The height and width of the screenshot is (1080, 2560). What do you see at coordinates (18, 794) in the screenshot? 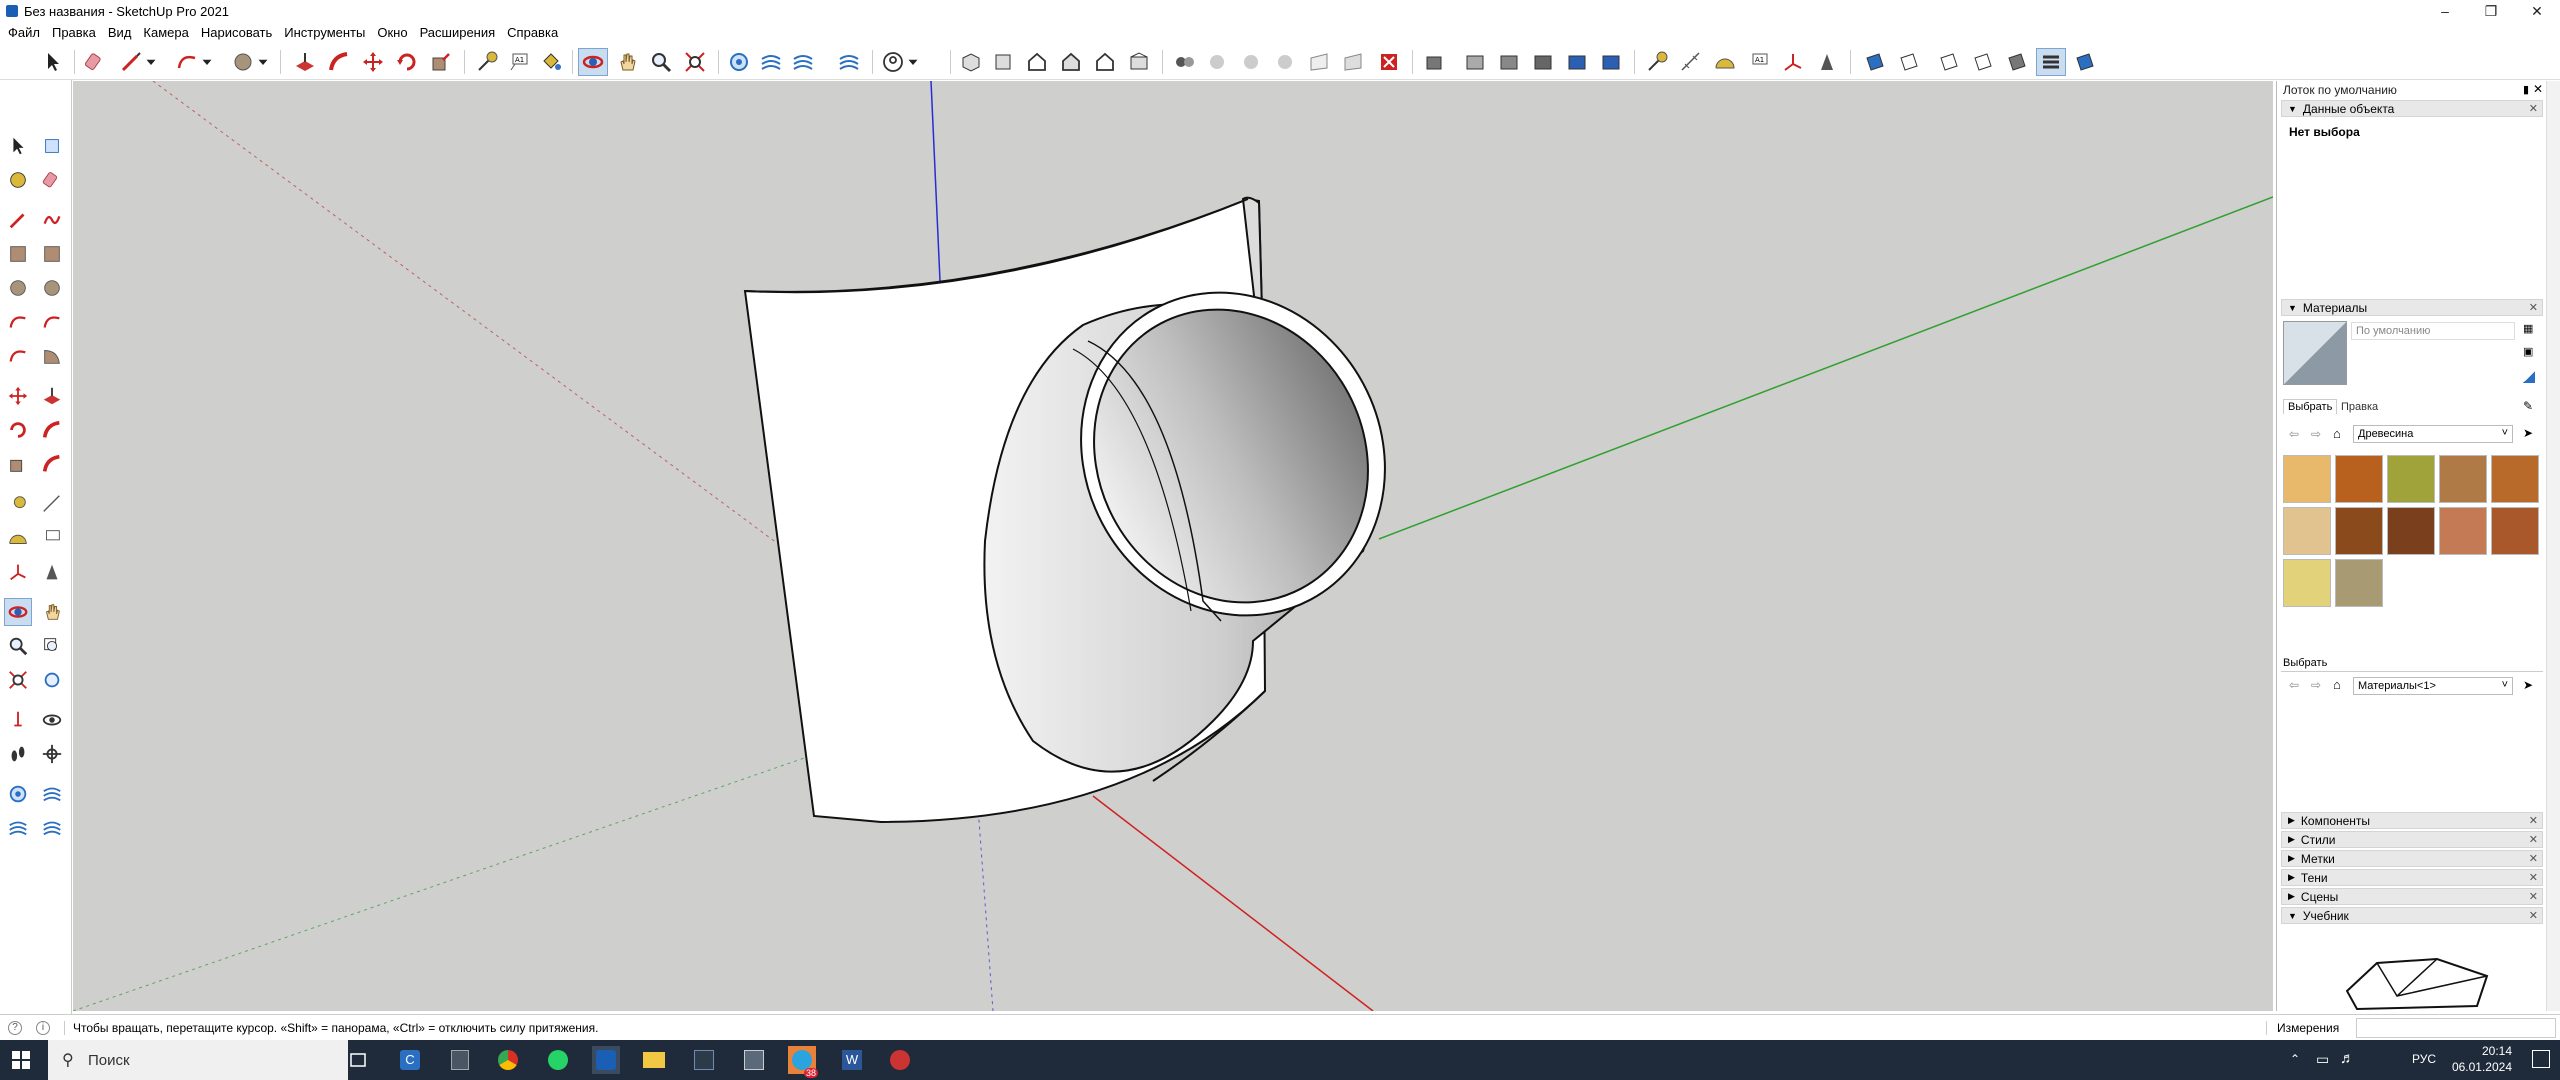
I see `sandbox-from-contours-icon` at bounding box center [18, 794].